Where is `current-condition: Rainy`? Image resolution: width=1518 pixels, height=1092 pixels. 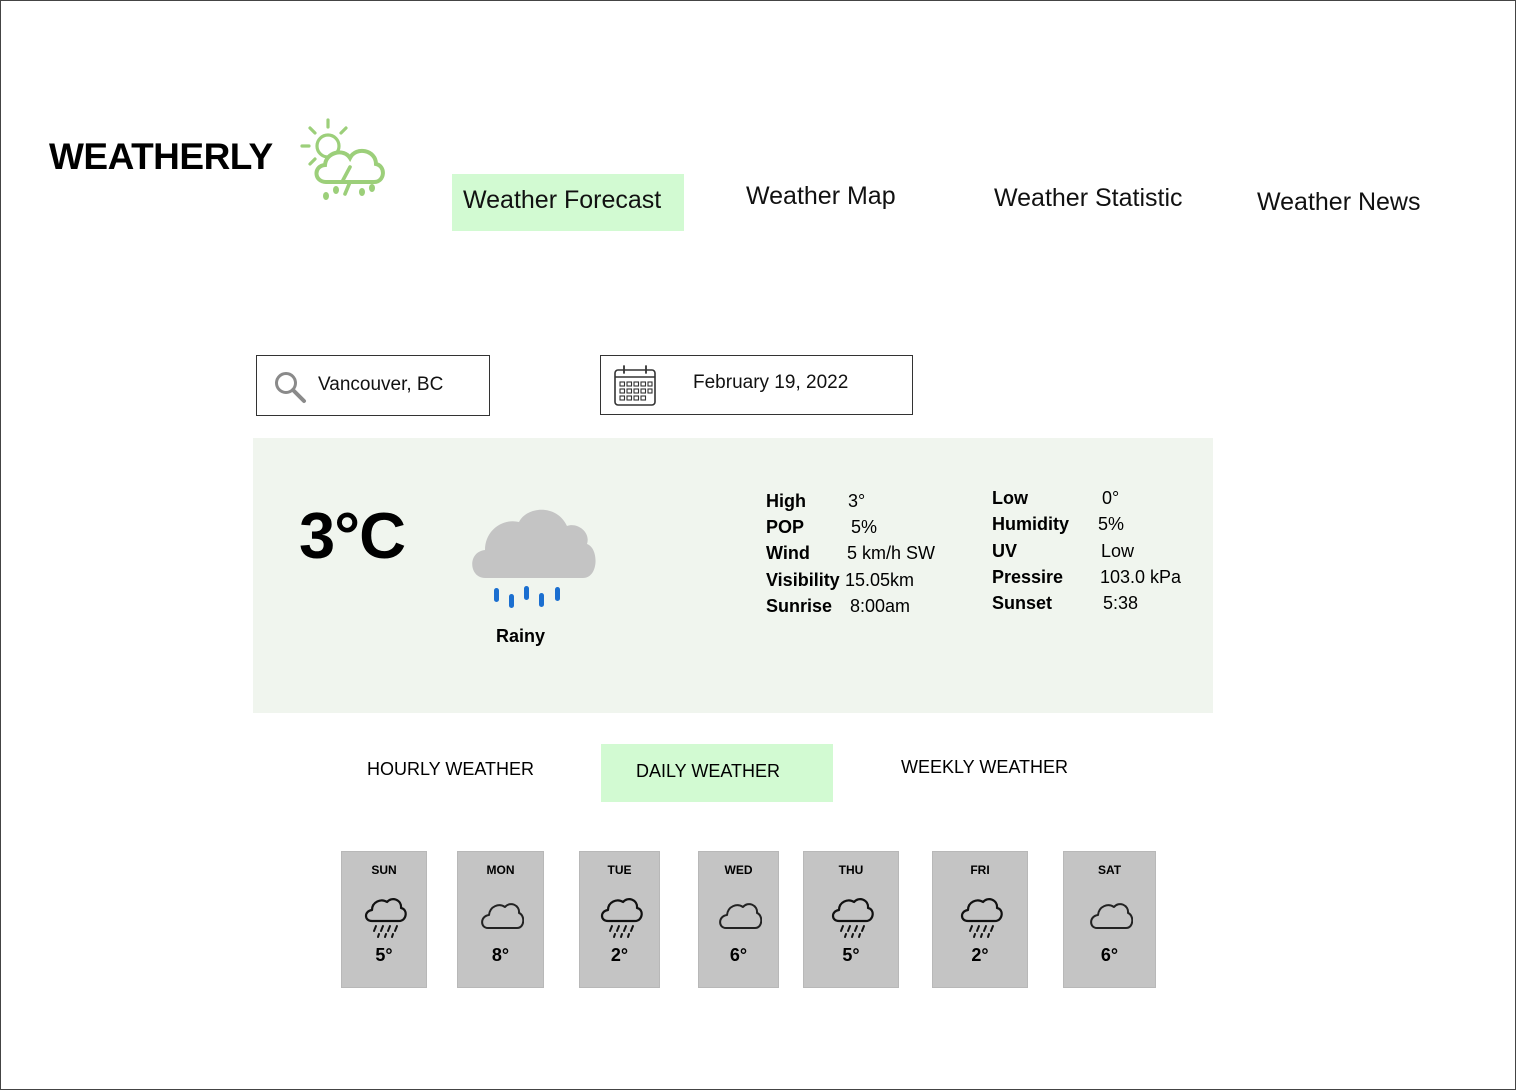 current-condition: Rainy is located at coordinates (521, 636).